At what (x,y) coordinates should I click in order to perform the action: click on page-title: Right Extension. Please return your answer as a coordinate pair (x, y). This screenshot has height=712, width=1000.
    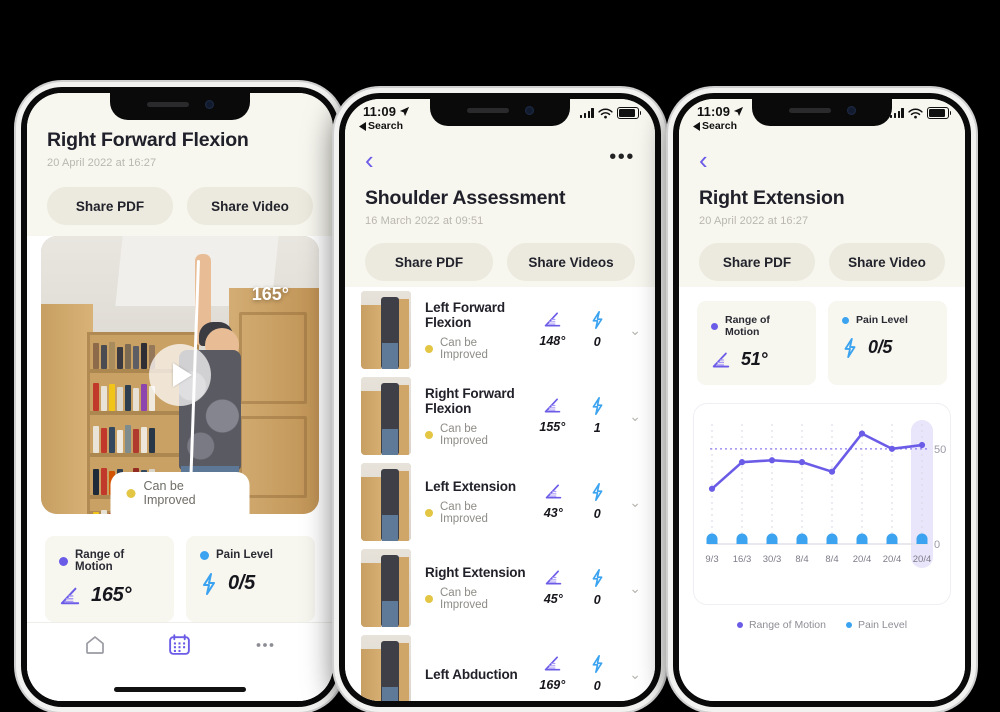
    Looking at the image, I should click on (772, 198).